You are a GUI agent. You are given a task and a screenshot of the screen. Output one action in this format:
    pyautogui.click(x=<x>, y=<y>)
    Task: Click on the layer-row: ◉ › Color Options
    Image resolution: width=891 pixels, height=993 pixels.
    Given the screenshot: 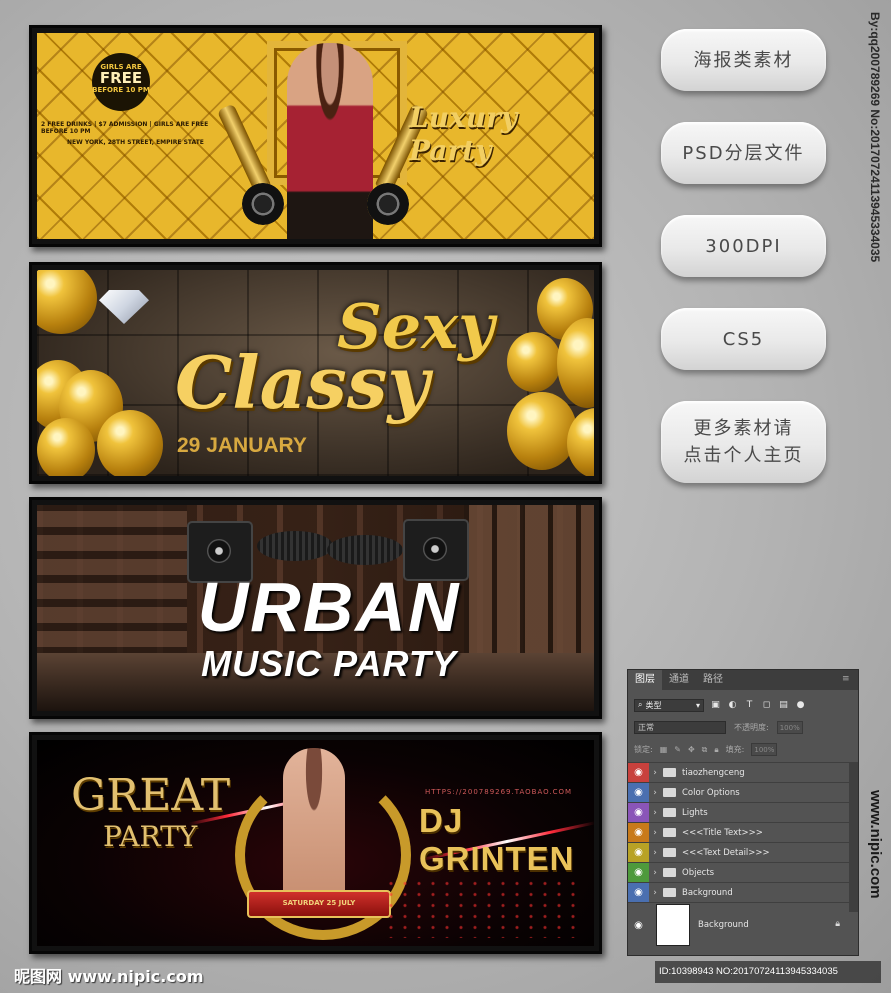 What is the action you would take?
    pyautogui.click(x=739, y=792)
    